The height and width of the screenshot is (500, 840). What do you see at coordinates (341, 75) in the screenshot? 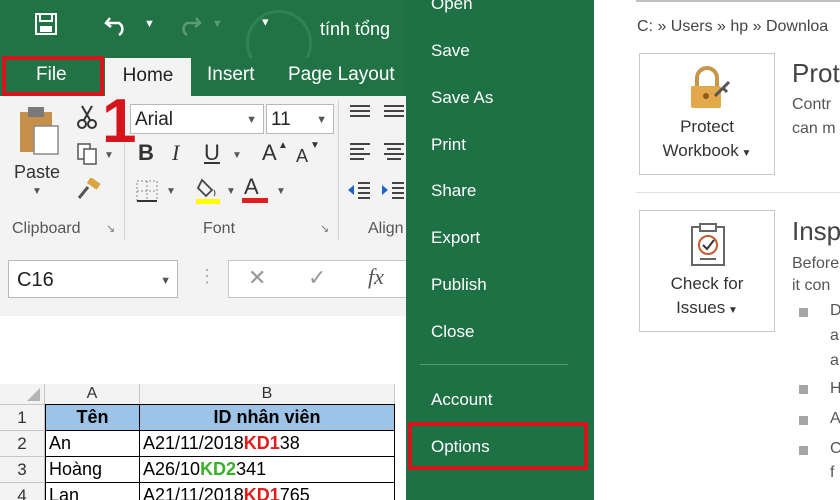
I see `tab-page-layout: Page Layout` at bounding box center [341, 75].